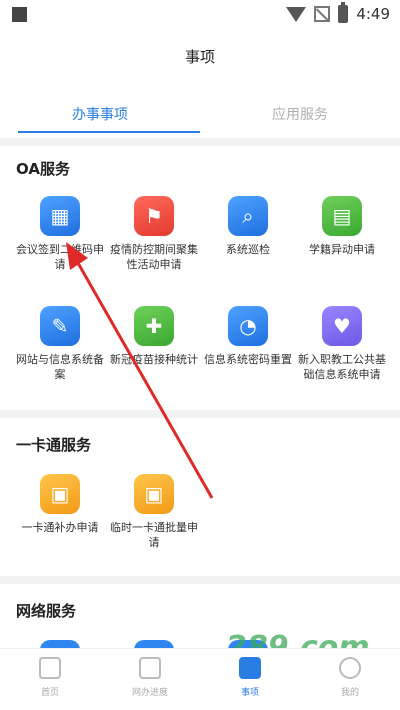  What do you see at coordinates (300, 116) in the screenshot?
I see `tab-app-services: 应用服务` at bounding box center [300, 116].